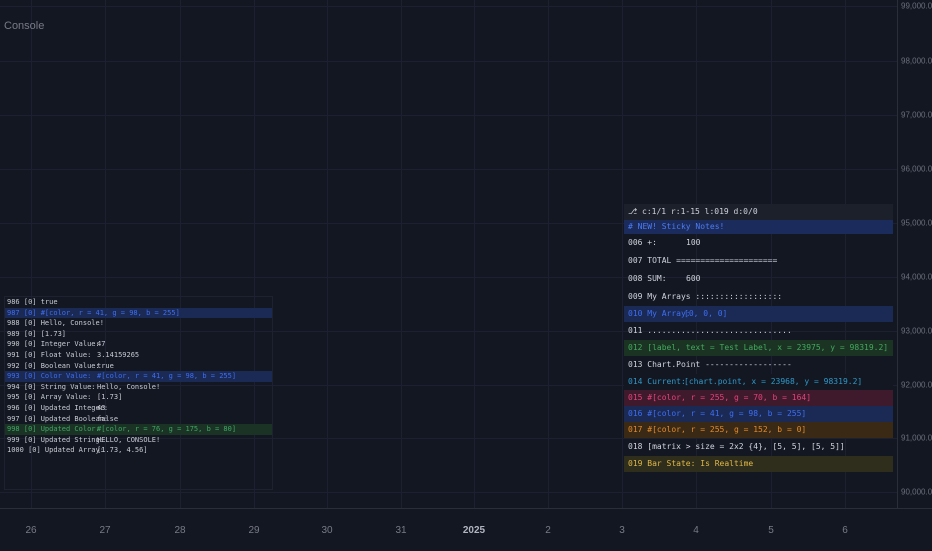  I want to click on time-label: 28, so click(180, 530).